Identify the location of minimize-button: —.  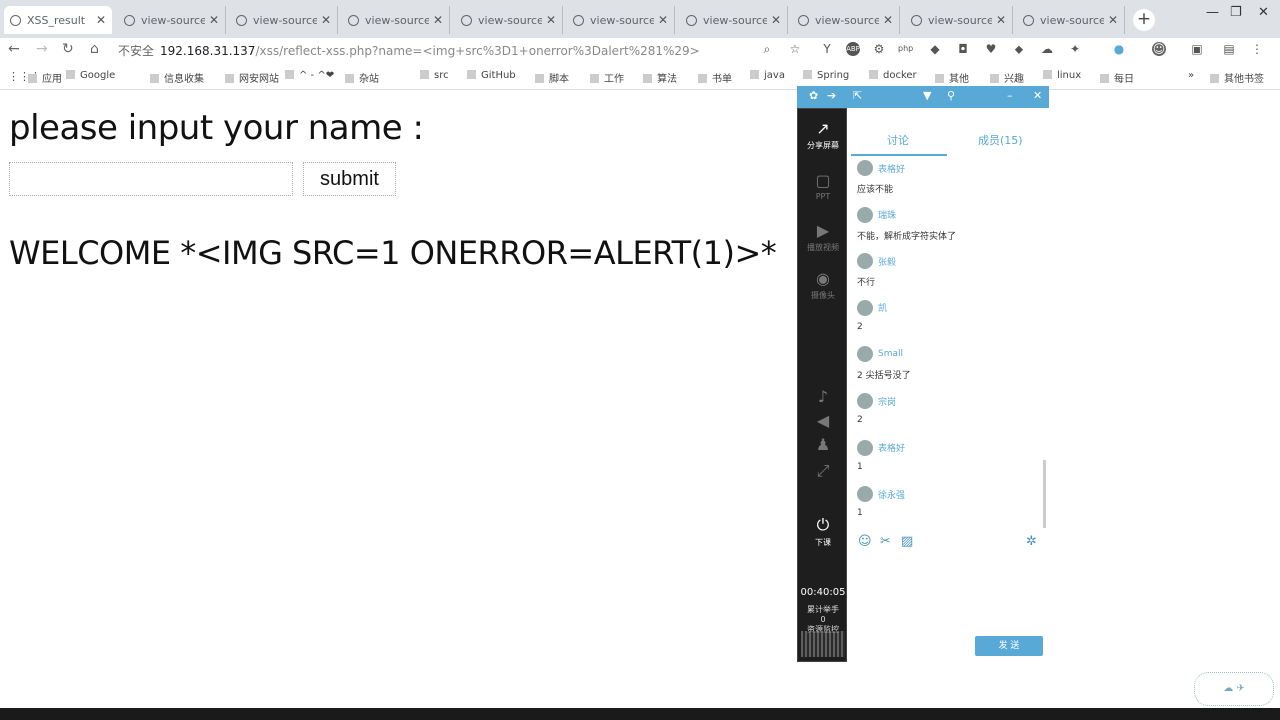
(1212, 12).